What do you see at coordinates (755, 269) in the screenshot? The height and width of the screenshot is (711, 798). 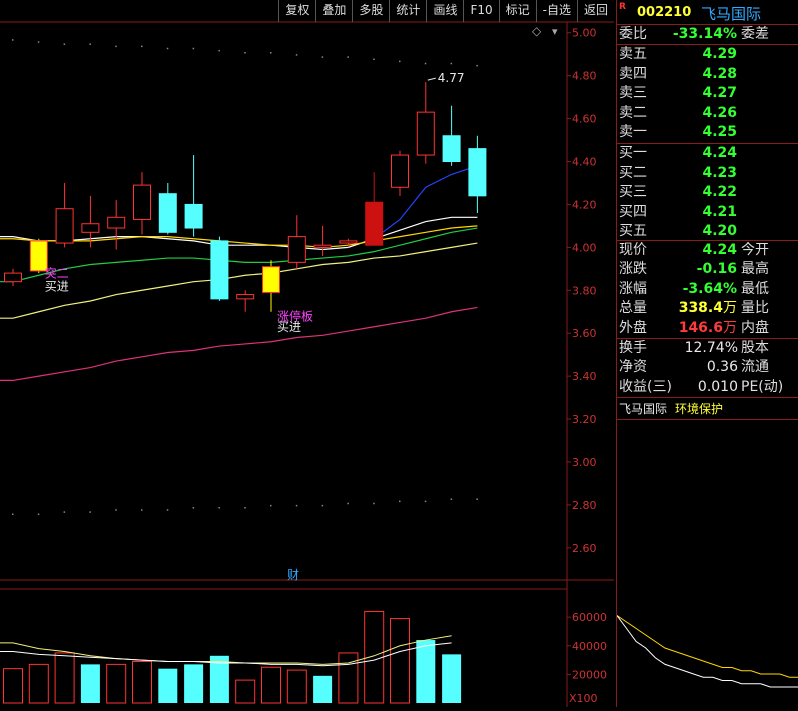 I see `stat-label2: 最高` at bounding box center [755, 269].